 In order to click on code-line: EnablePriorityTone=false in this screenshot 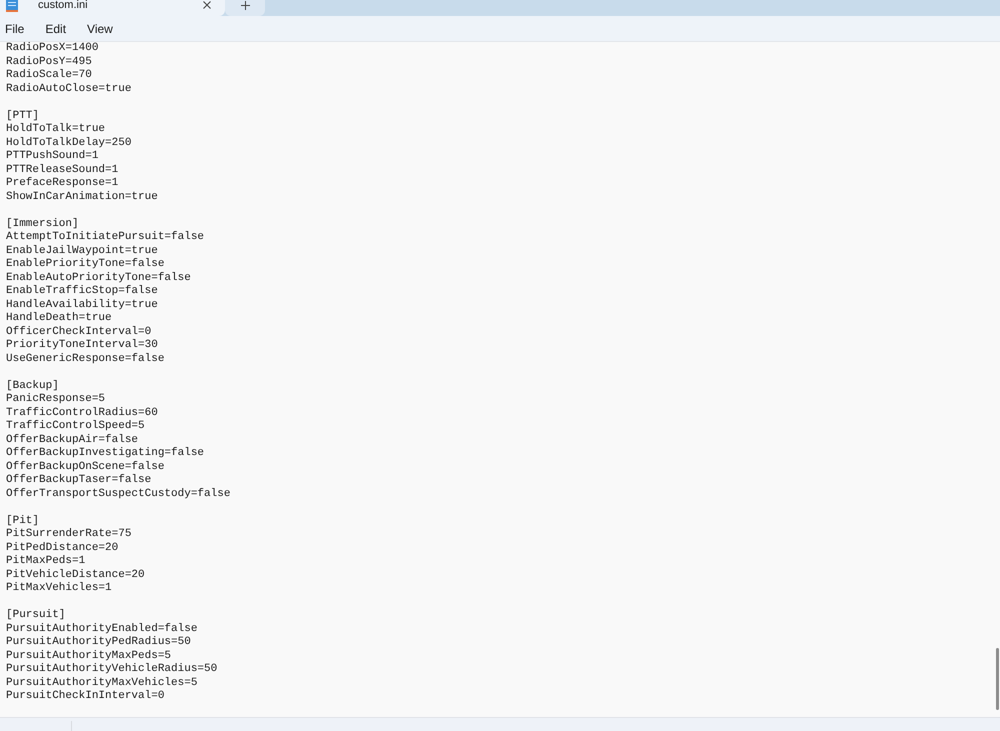, I will do `click(85, 265)`.